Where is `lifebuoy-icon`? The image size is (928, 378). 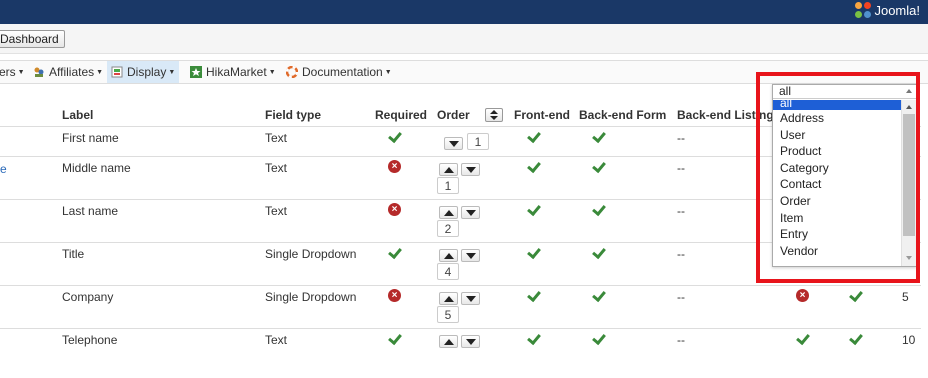 lifebuoy-icon is located at coordinates (292, 72).